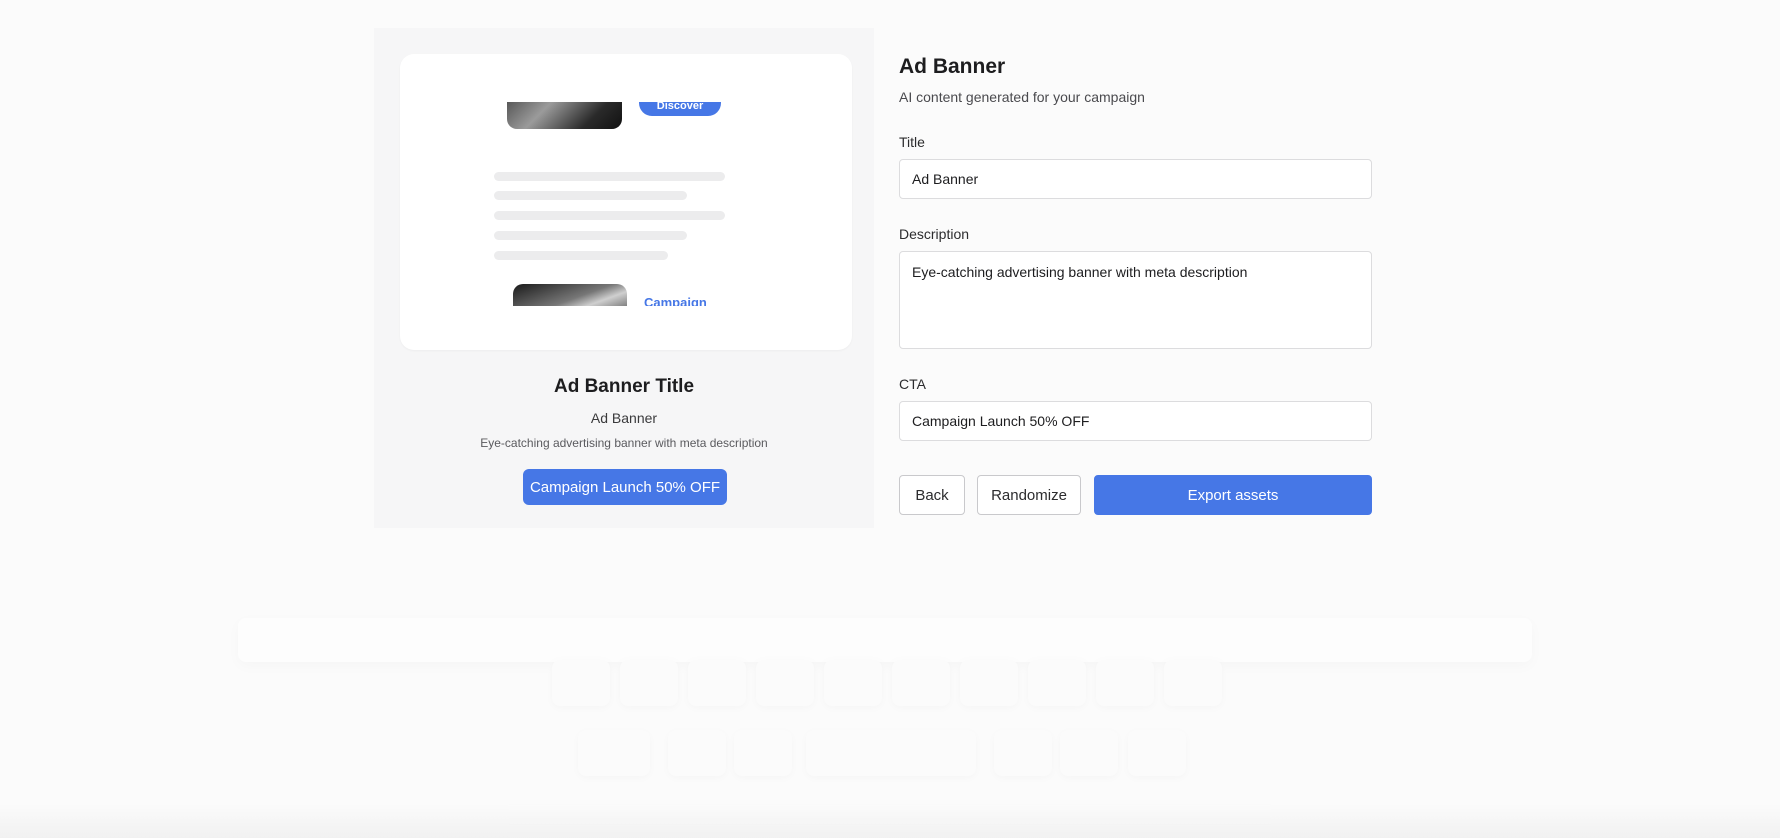  I want to click on cta-input, so click(1135, 421).